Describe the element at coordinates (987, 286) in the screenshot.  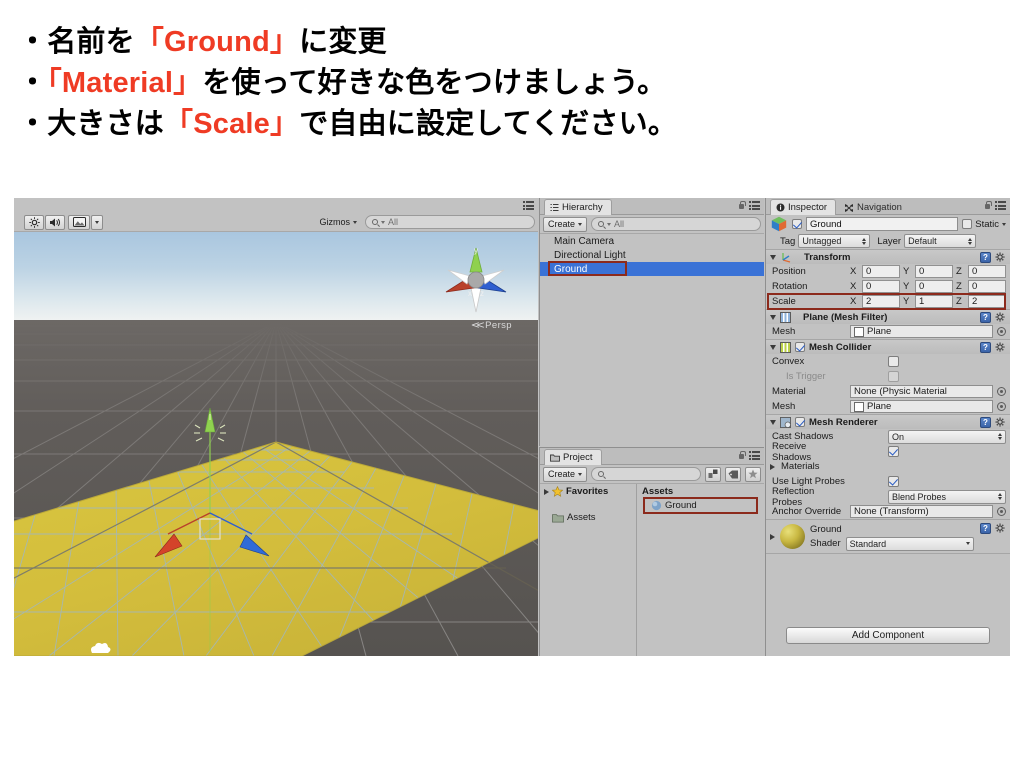
I see `rotation-z-input: 0` at that location.